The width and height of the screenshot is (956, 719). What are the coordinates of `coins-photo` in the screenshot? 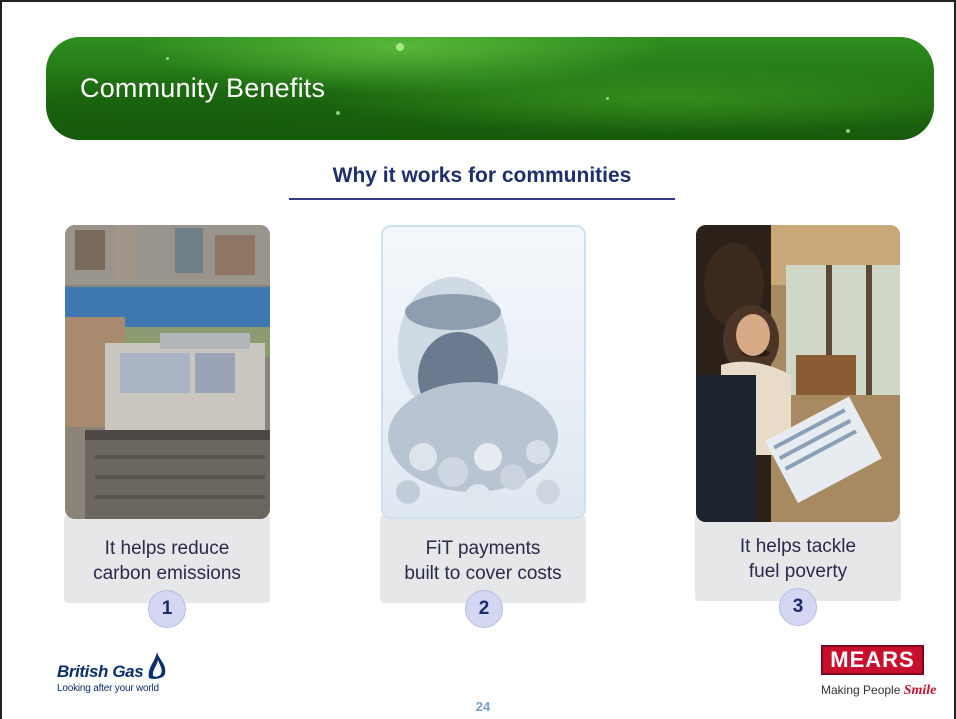 It's located at (483, 372).